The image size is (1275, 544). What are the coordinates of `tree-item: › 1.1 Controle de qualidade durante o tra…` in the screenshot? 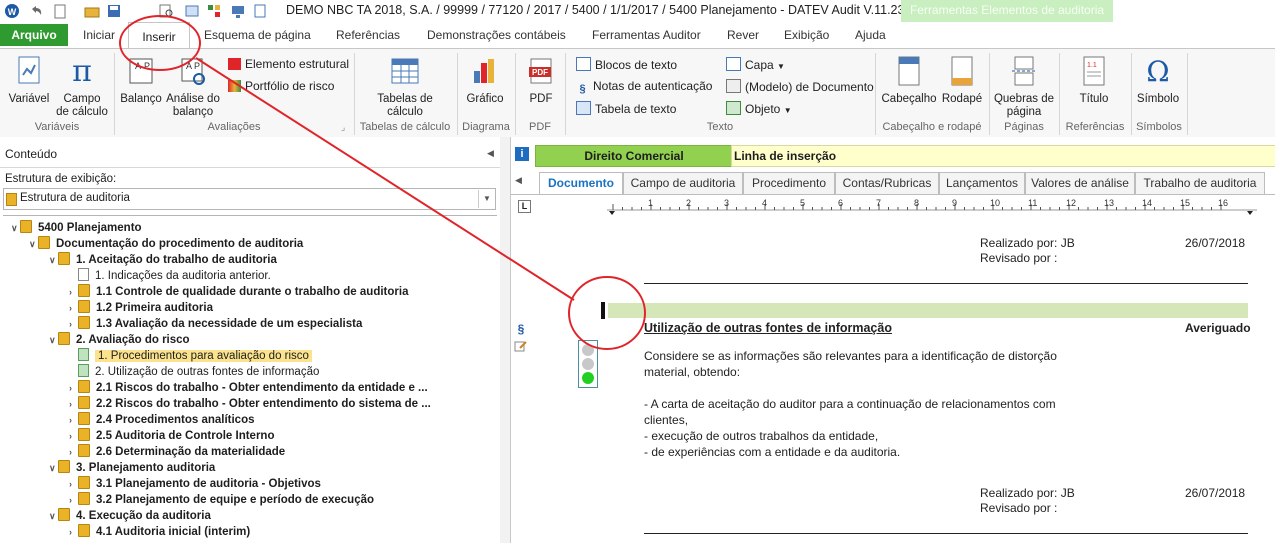 It's located at (238, 292).